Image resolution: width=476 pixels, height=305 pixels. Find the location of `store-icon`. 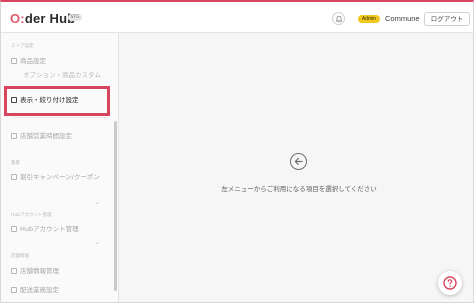

store-icon is located at coordinates (14, 271).